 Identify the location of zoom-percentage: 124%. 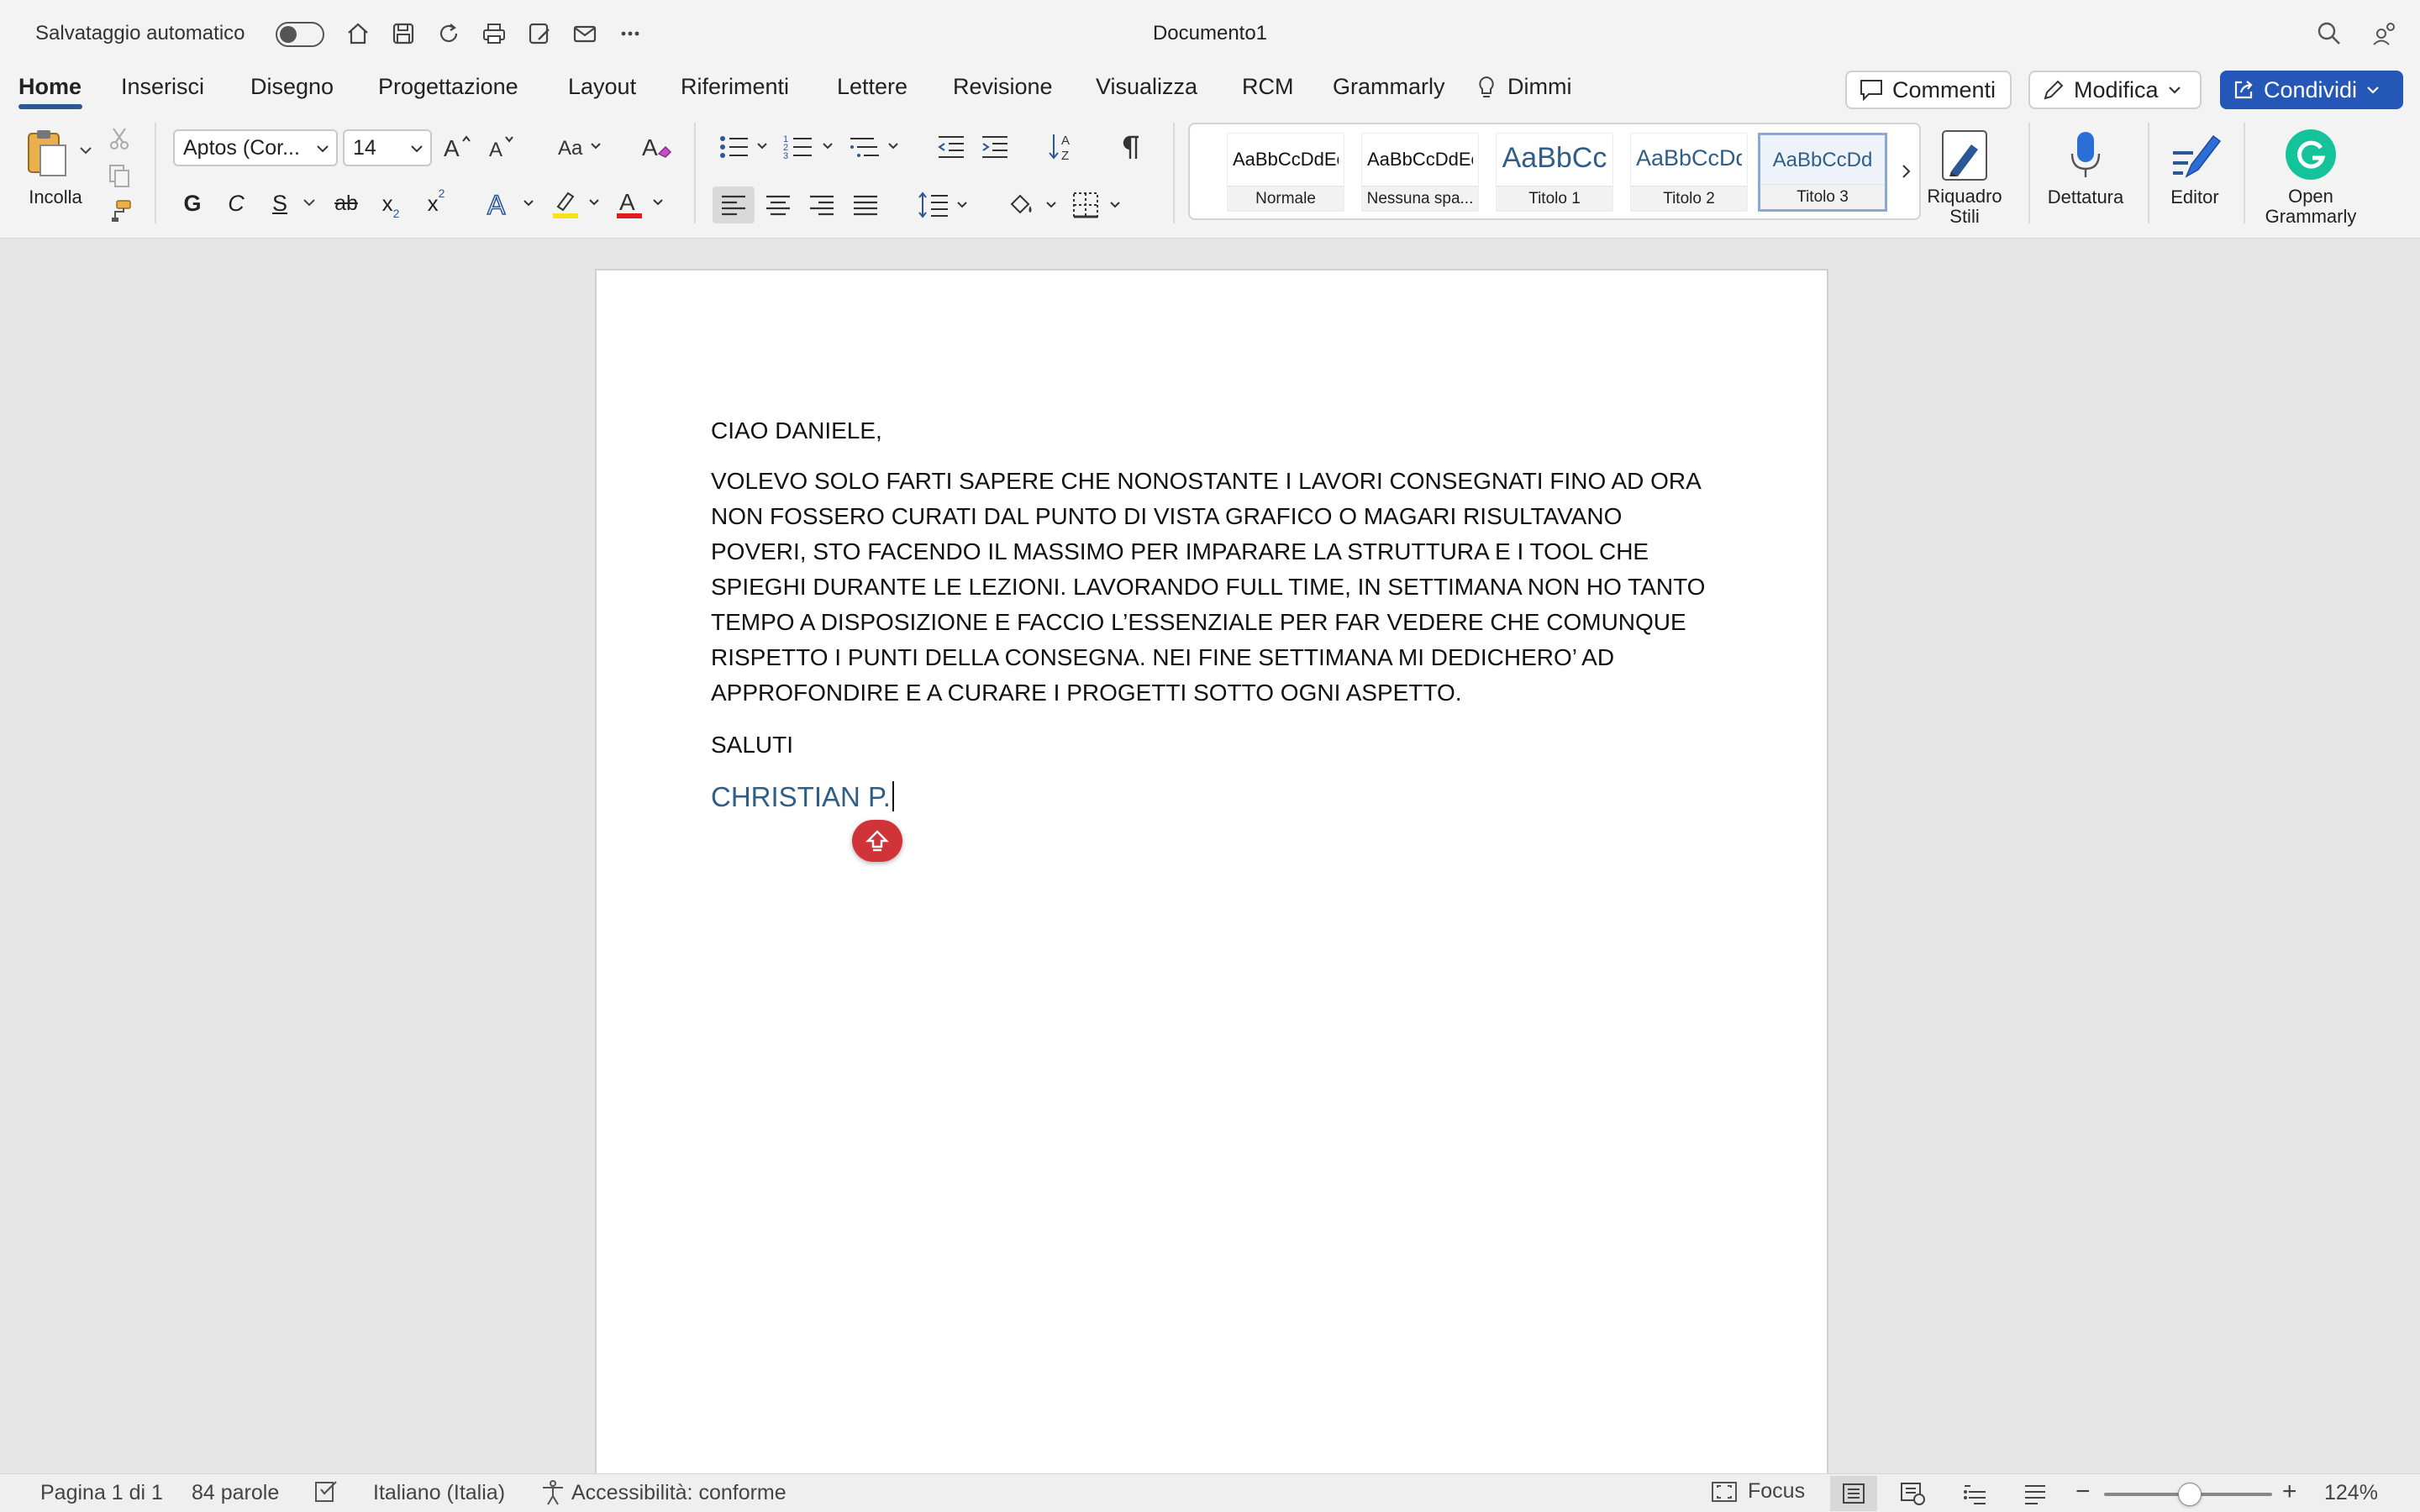
(2351, 1493).